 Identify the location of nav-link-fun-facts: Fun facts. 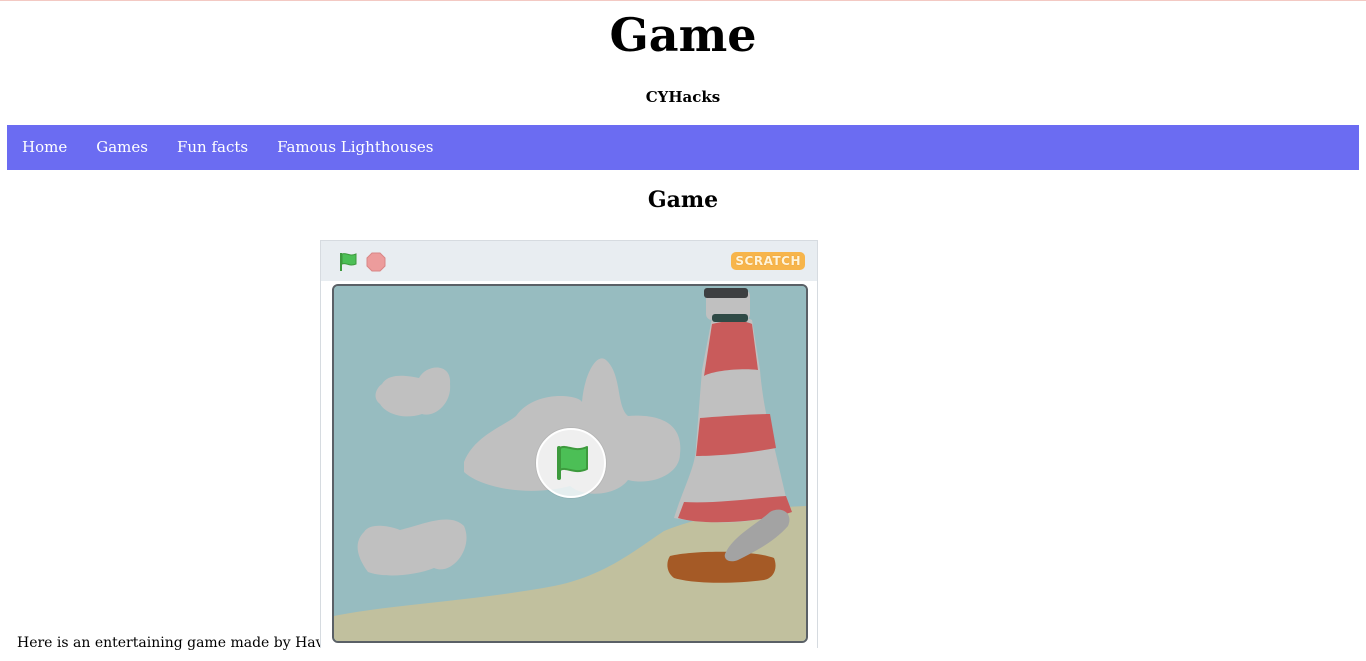
(212, 147).